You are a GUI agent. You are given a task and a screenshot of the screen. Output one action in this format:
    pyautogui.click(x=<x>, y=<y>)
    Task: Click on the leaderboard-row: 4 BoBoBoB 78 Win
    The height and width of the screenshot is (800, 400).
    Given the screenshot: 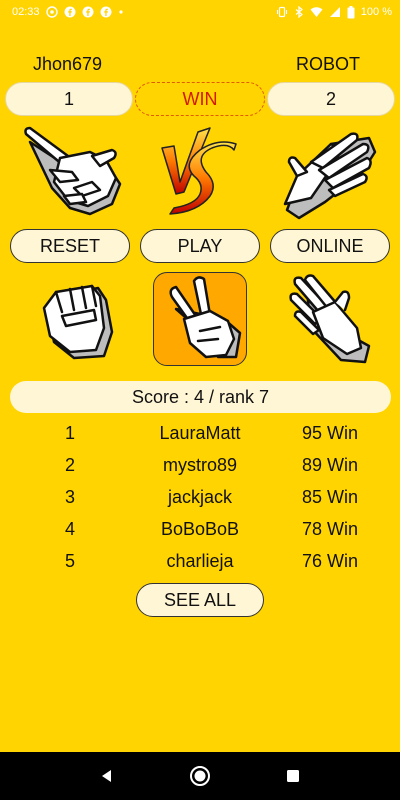 What is the action you would take?
    pyautogui.click(x=200, y=530)
    